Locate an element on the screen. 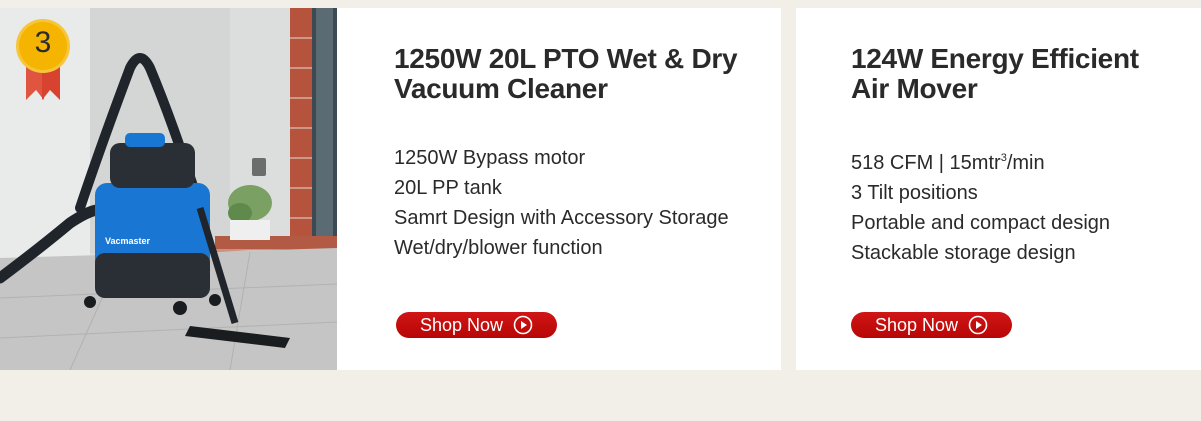  feature-item: Wet/dry/blower function is located at coordinates (498, 248).